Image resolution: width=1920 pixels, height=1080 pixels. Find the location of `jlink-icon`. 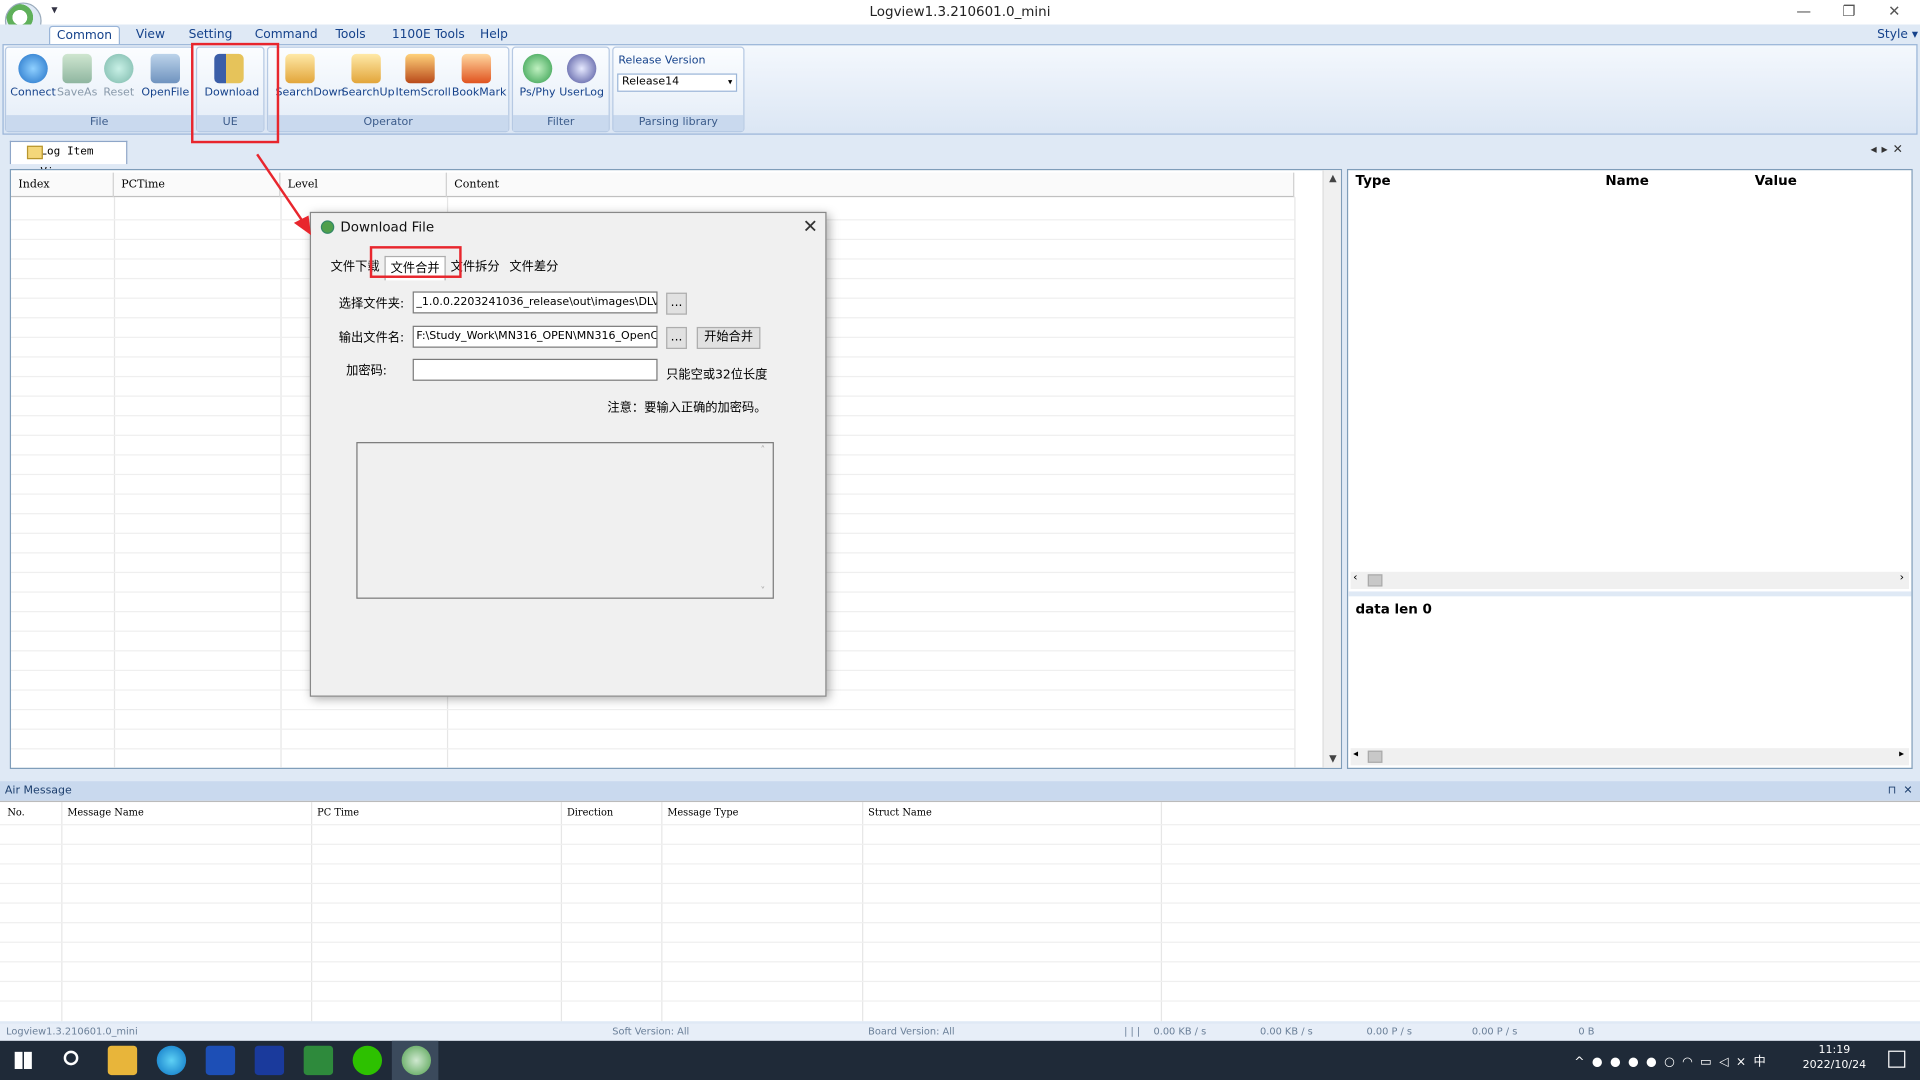

jlink-icon is located at coordinates (220, 1060).